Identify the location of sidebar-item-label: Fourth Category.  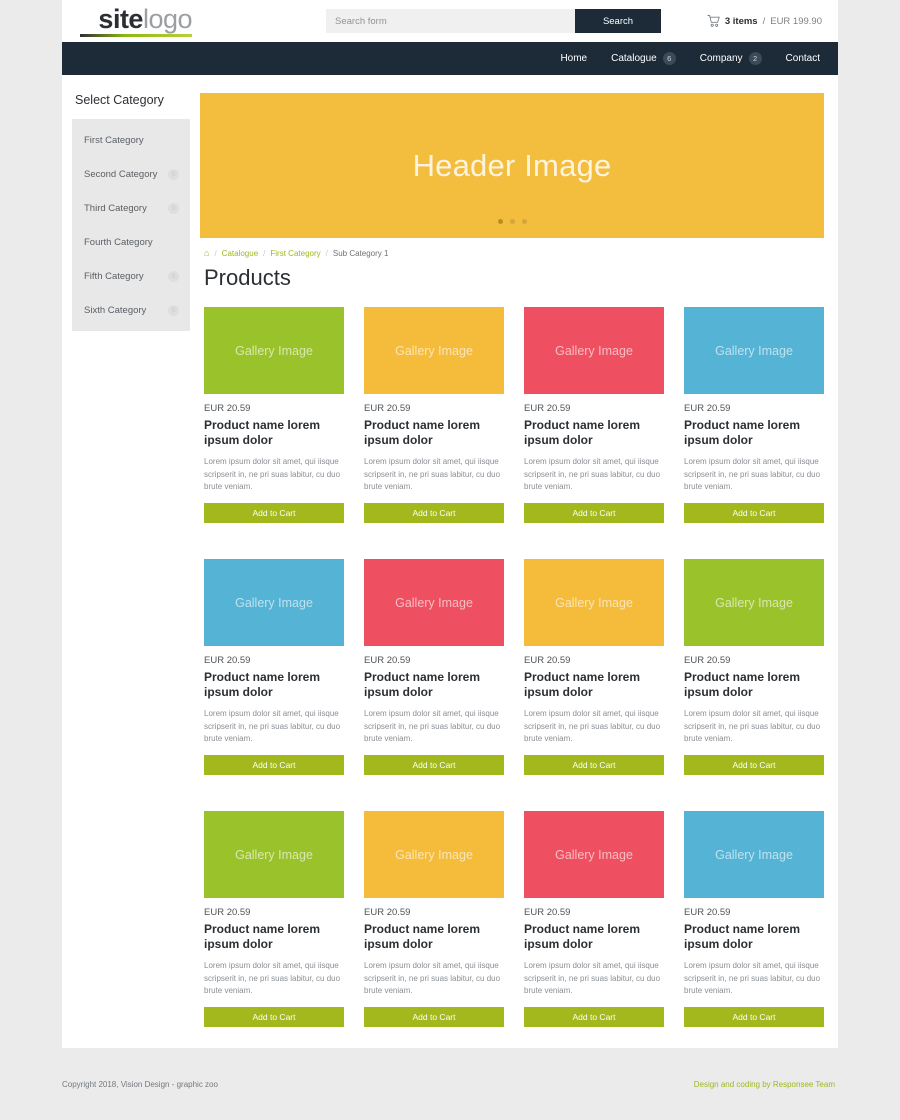
(118, 242).